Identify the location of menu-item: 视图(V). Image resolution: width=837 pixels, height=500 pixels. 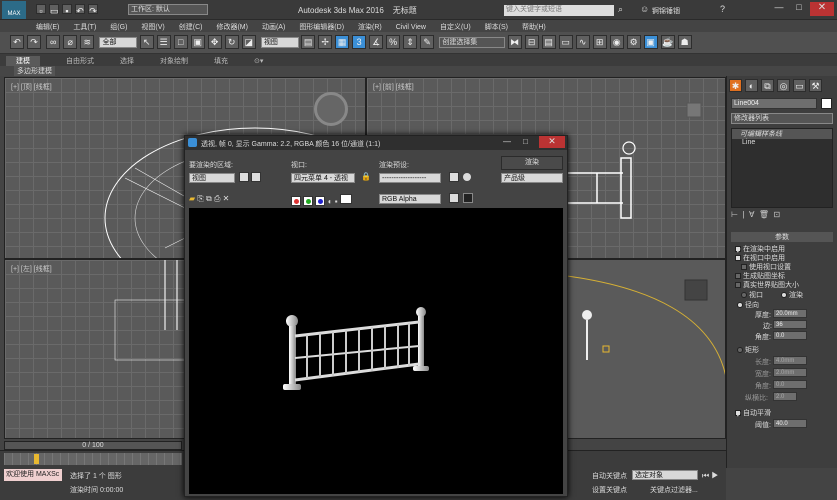
(152, 27).